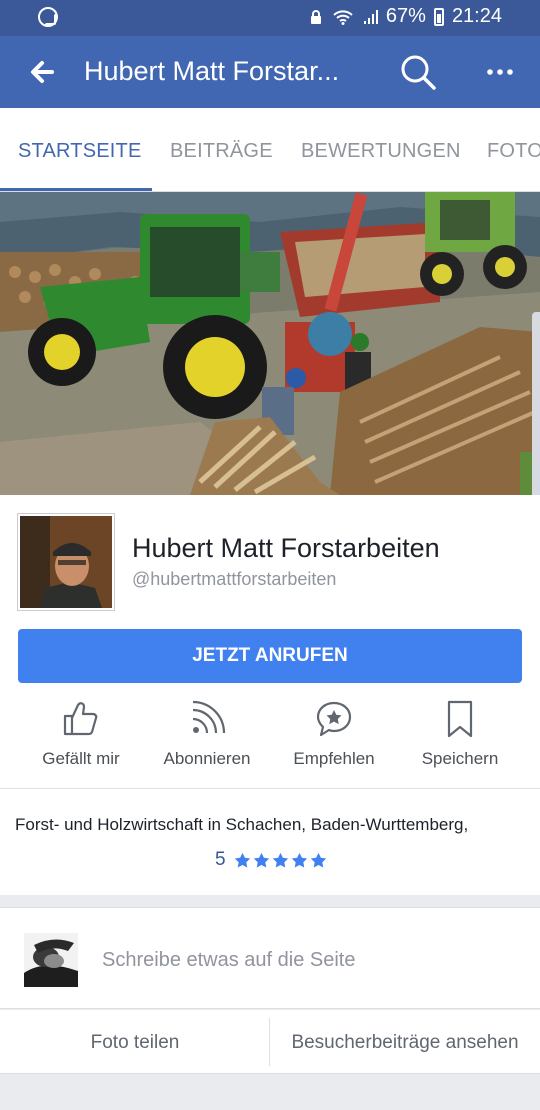 The height and width of the screenshot is (1110, 540). What do you see at coordinates (286, 548) in the screenshot?
I see `page-name: Hubert Matt Forstarbeiten` at bounding box center [286, 548].